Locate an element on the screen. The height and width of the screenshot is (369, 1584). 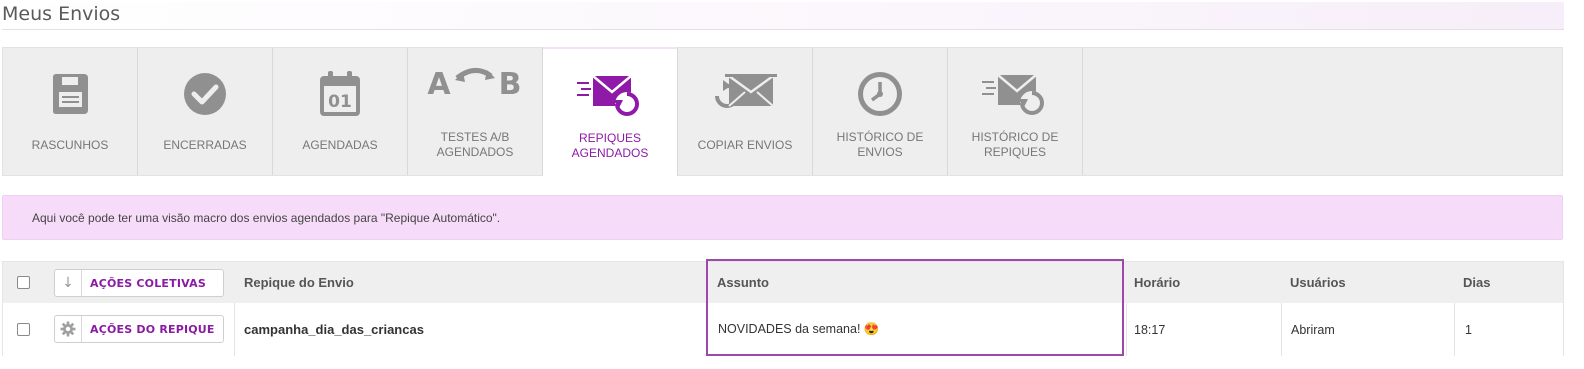
tab-label: TESTES A/B AGENDADOS is located at coordinates (475, 144).